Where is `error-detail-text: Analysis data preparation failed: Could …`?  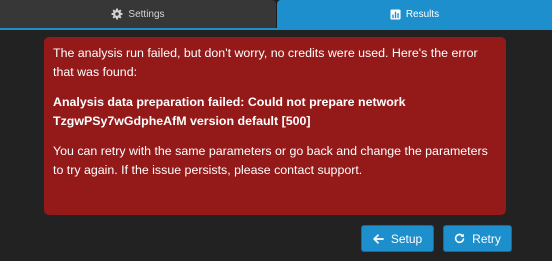
error-detail-text: Analysis data preparation failed: Could … is located at coordinates (229, 111).